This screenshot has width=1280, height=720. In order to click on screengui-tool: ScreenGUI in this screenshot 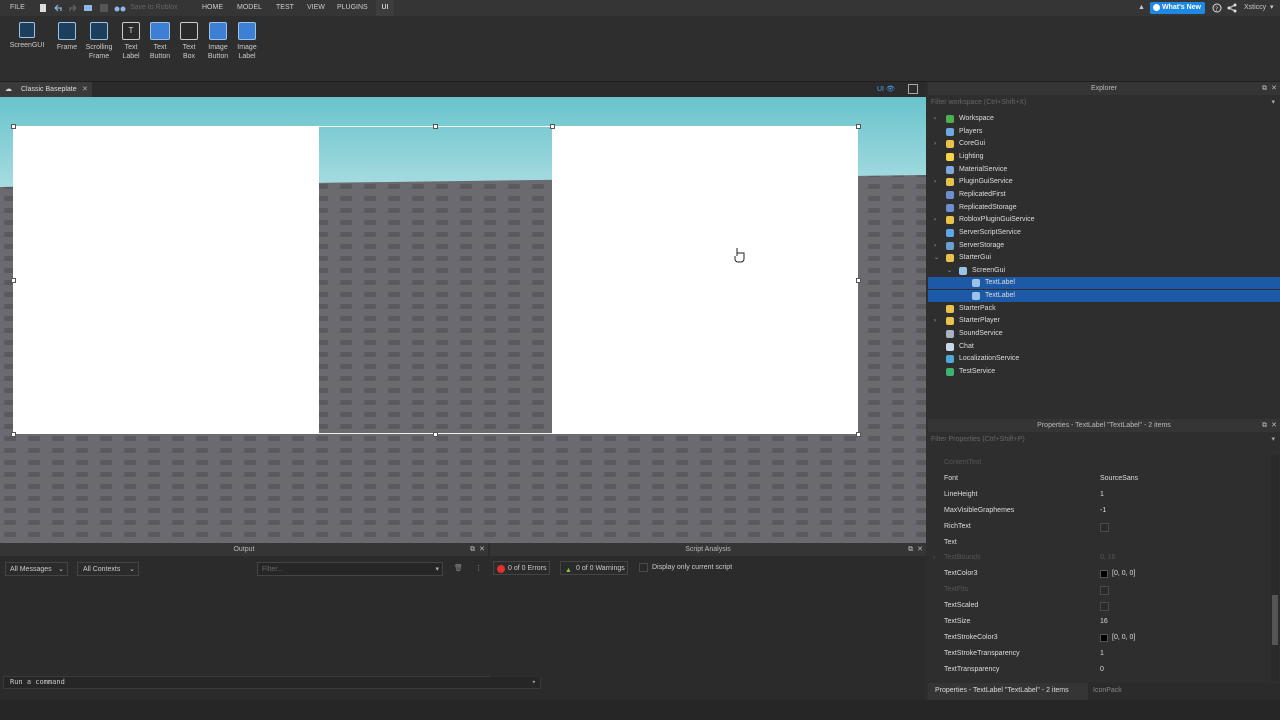, I will do `click(27, 35)`.